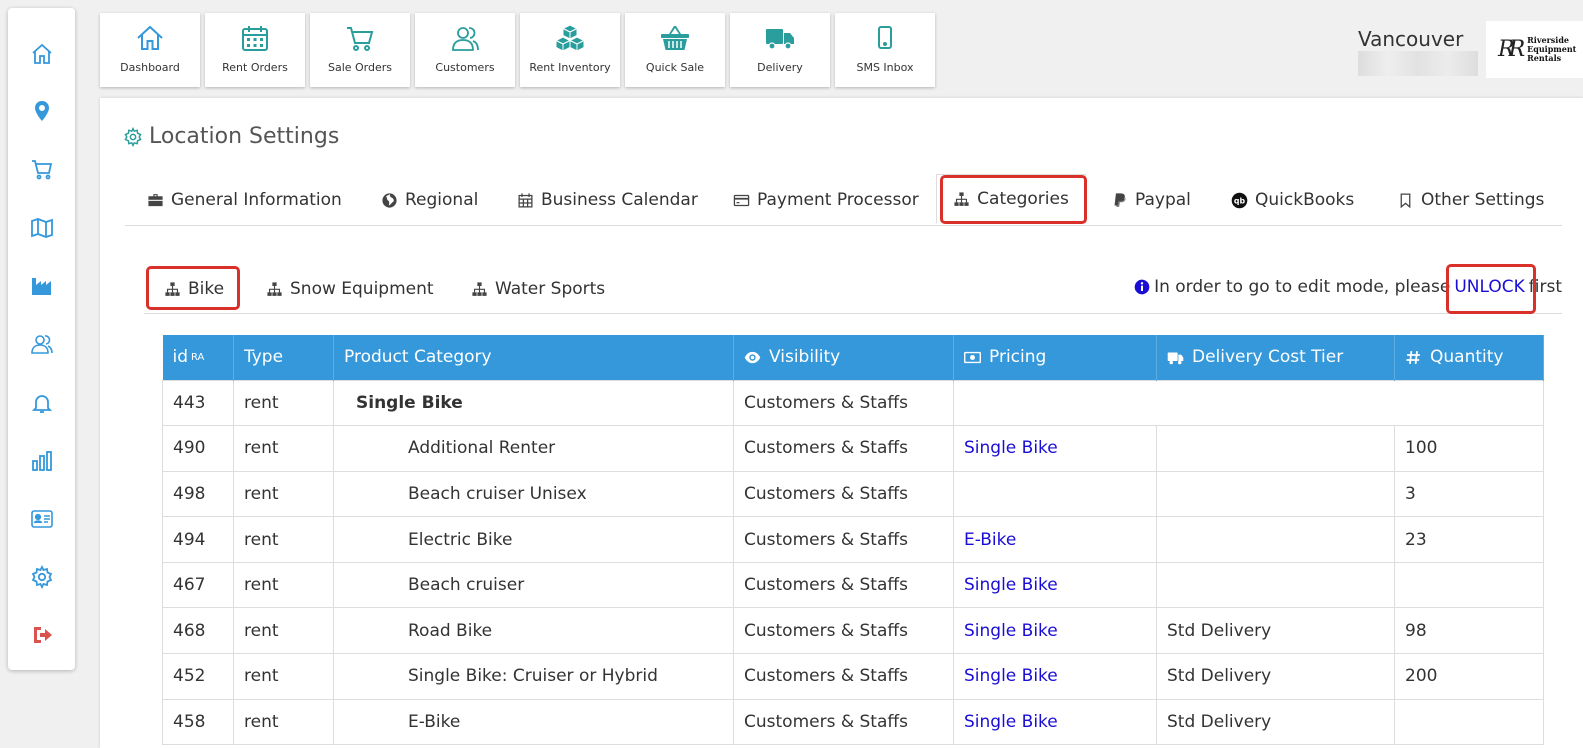 The width and height of the screenshot is (1583, 748). I want to click on nav-rent-orders-button: Rent Orders, so click(255, 50).